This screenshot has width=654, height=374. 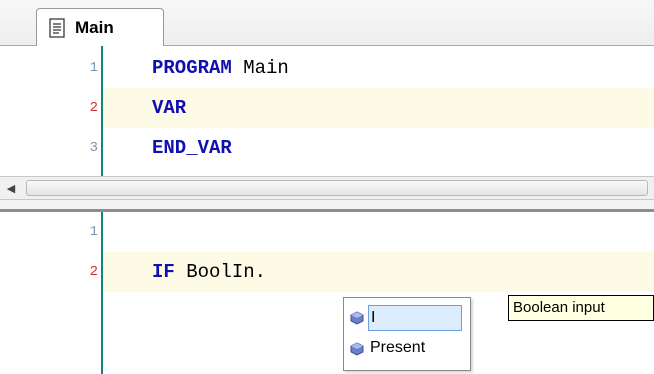 I want to click on code-text: PROGRAM Main, so click(x=220, y=68).